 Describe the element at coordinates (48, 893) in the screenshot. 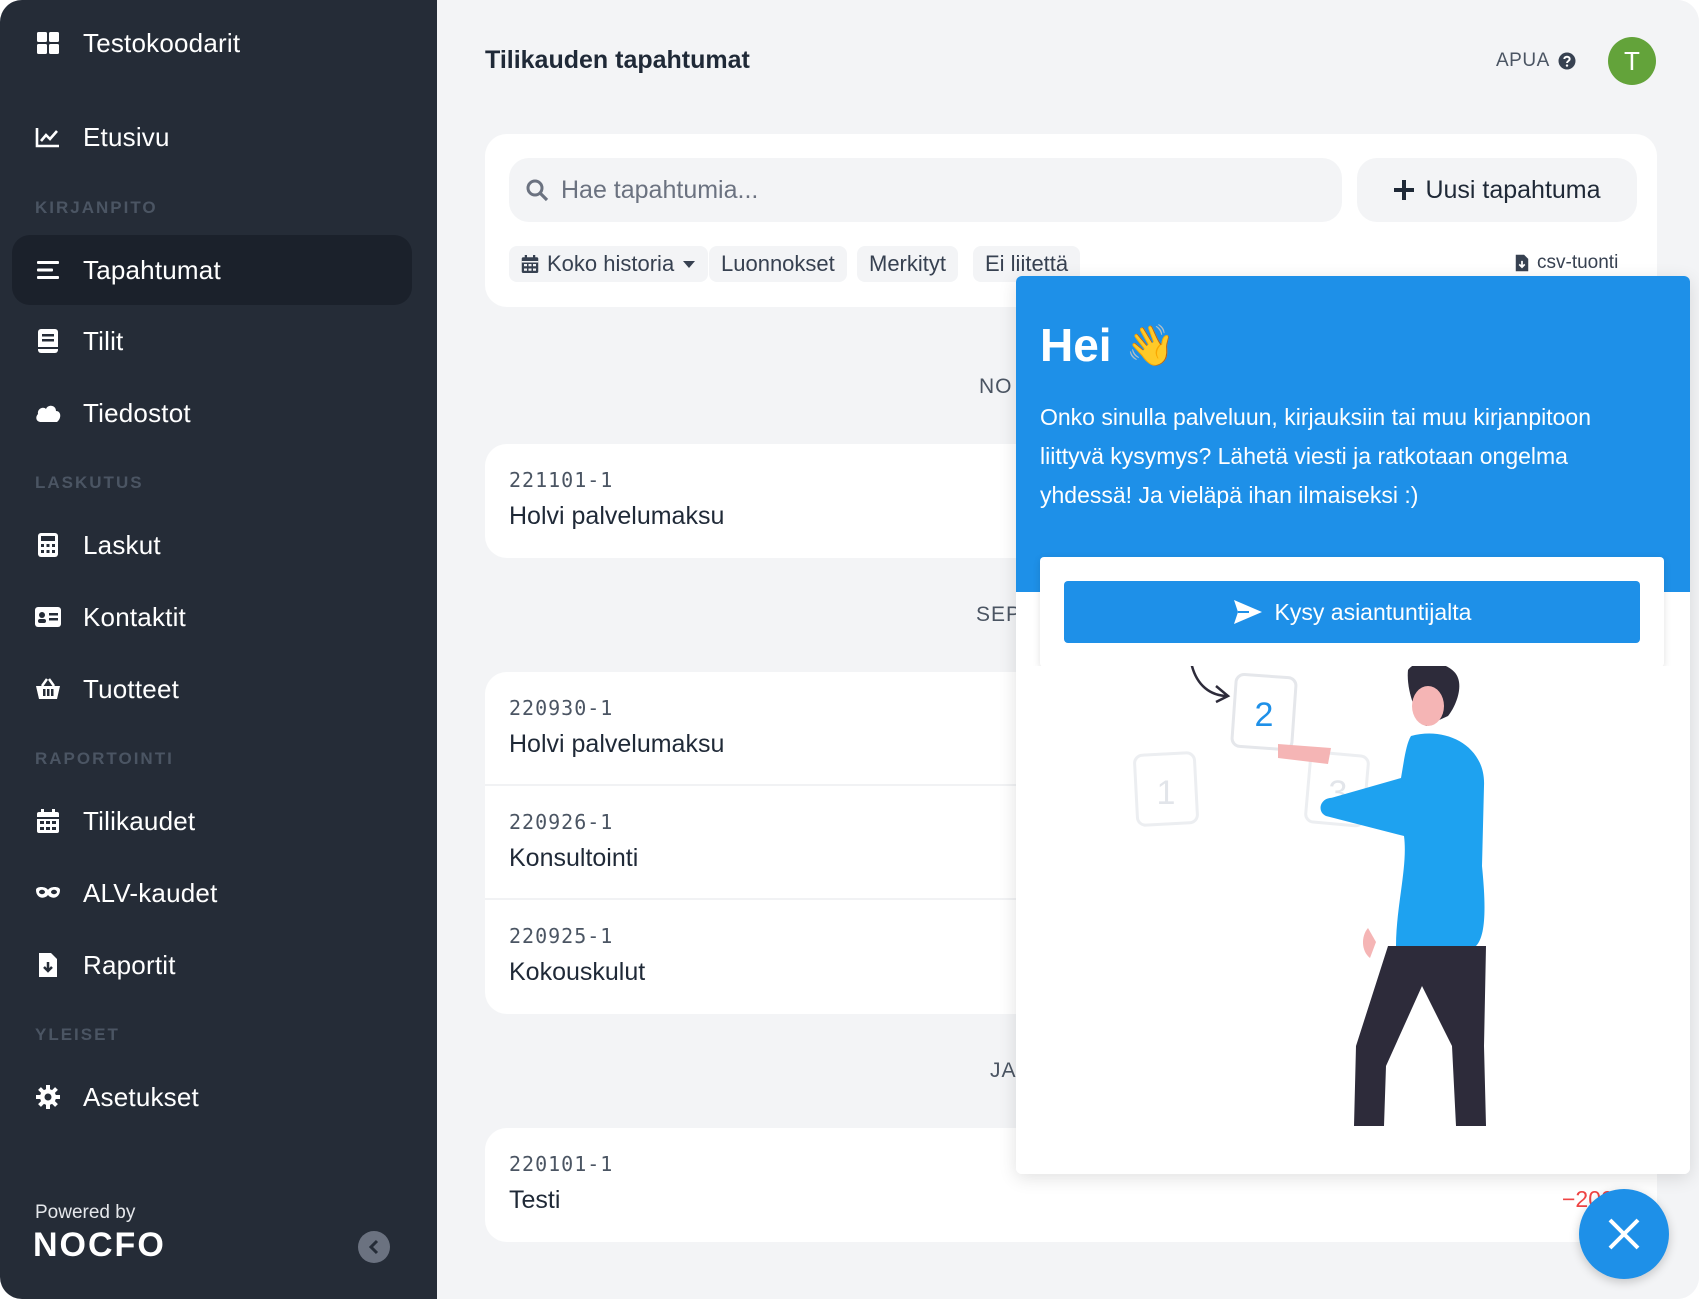

I see `mask-icon` at that location.